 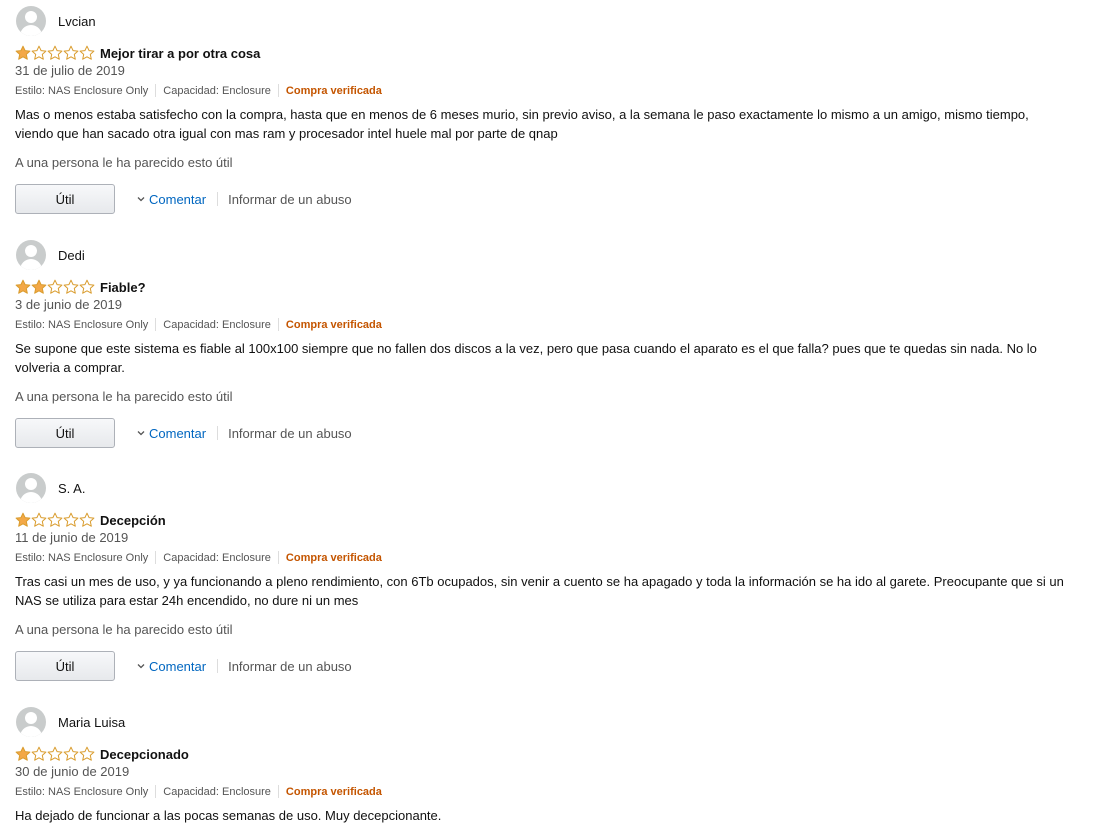 What do you see at coordinates (133, 520) in the screenshot?
I see `review-title: Decepción` at bounding box center [133, 520].